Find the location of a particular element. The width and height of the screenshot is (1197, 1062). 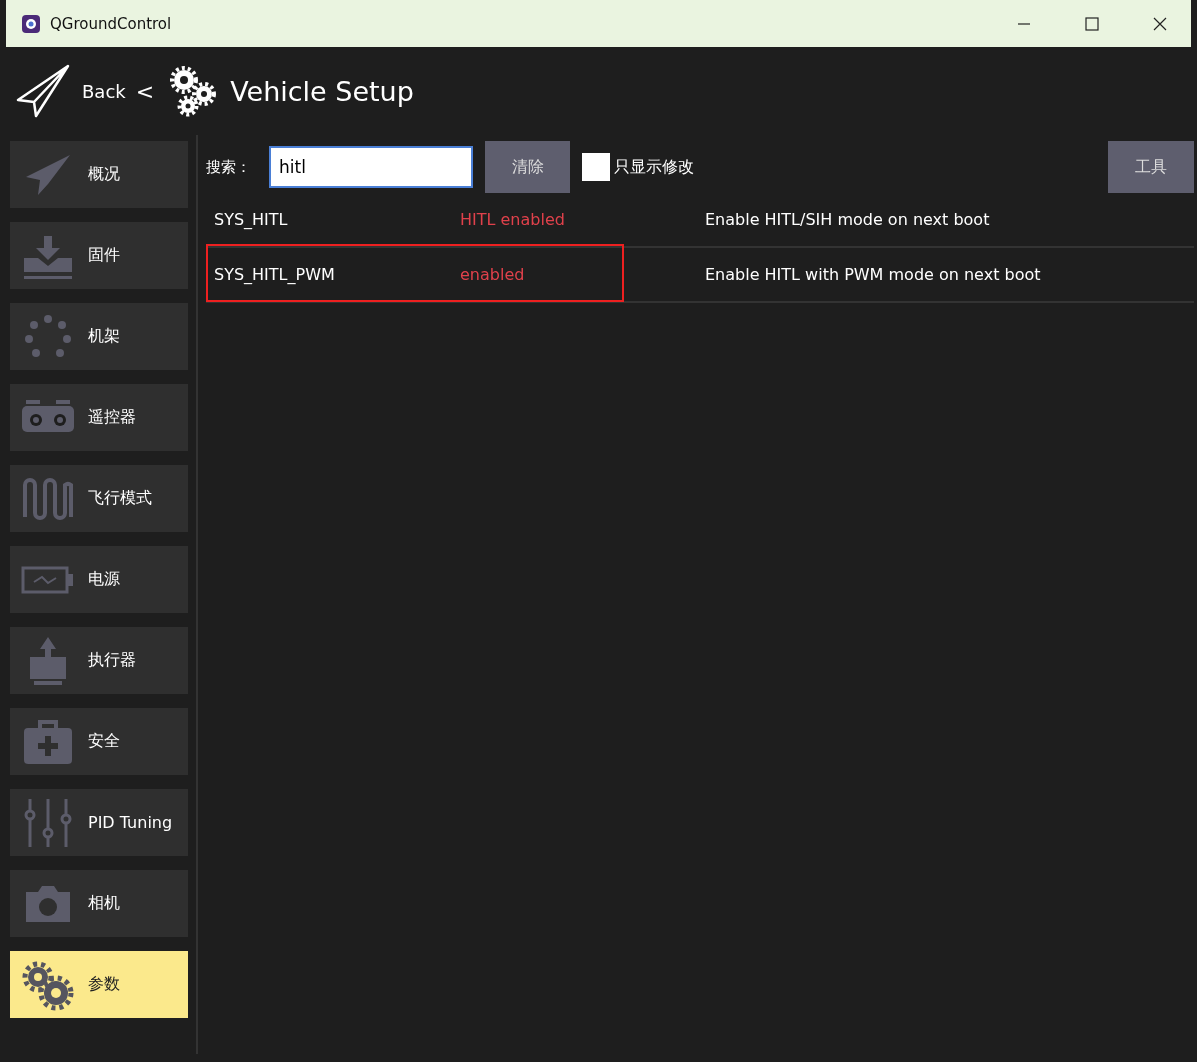

back-link: Back is located at coordinates (104, 91).